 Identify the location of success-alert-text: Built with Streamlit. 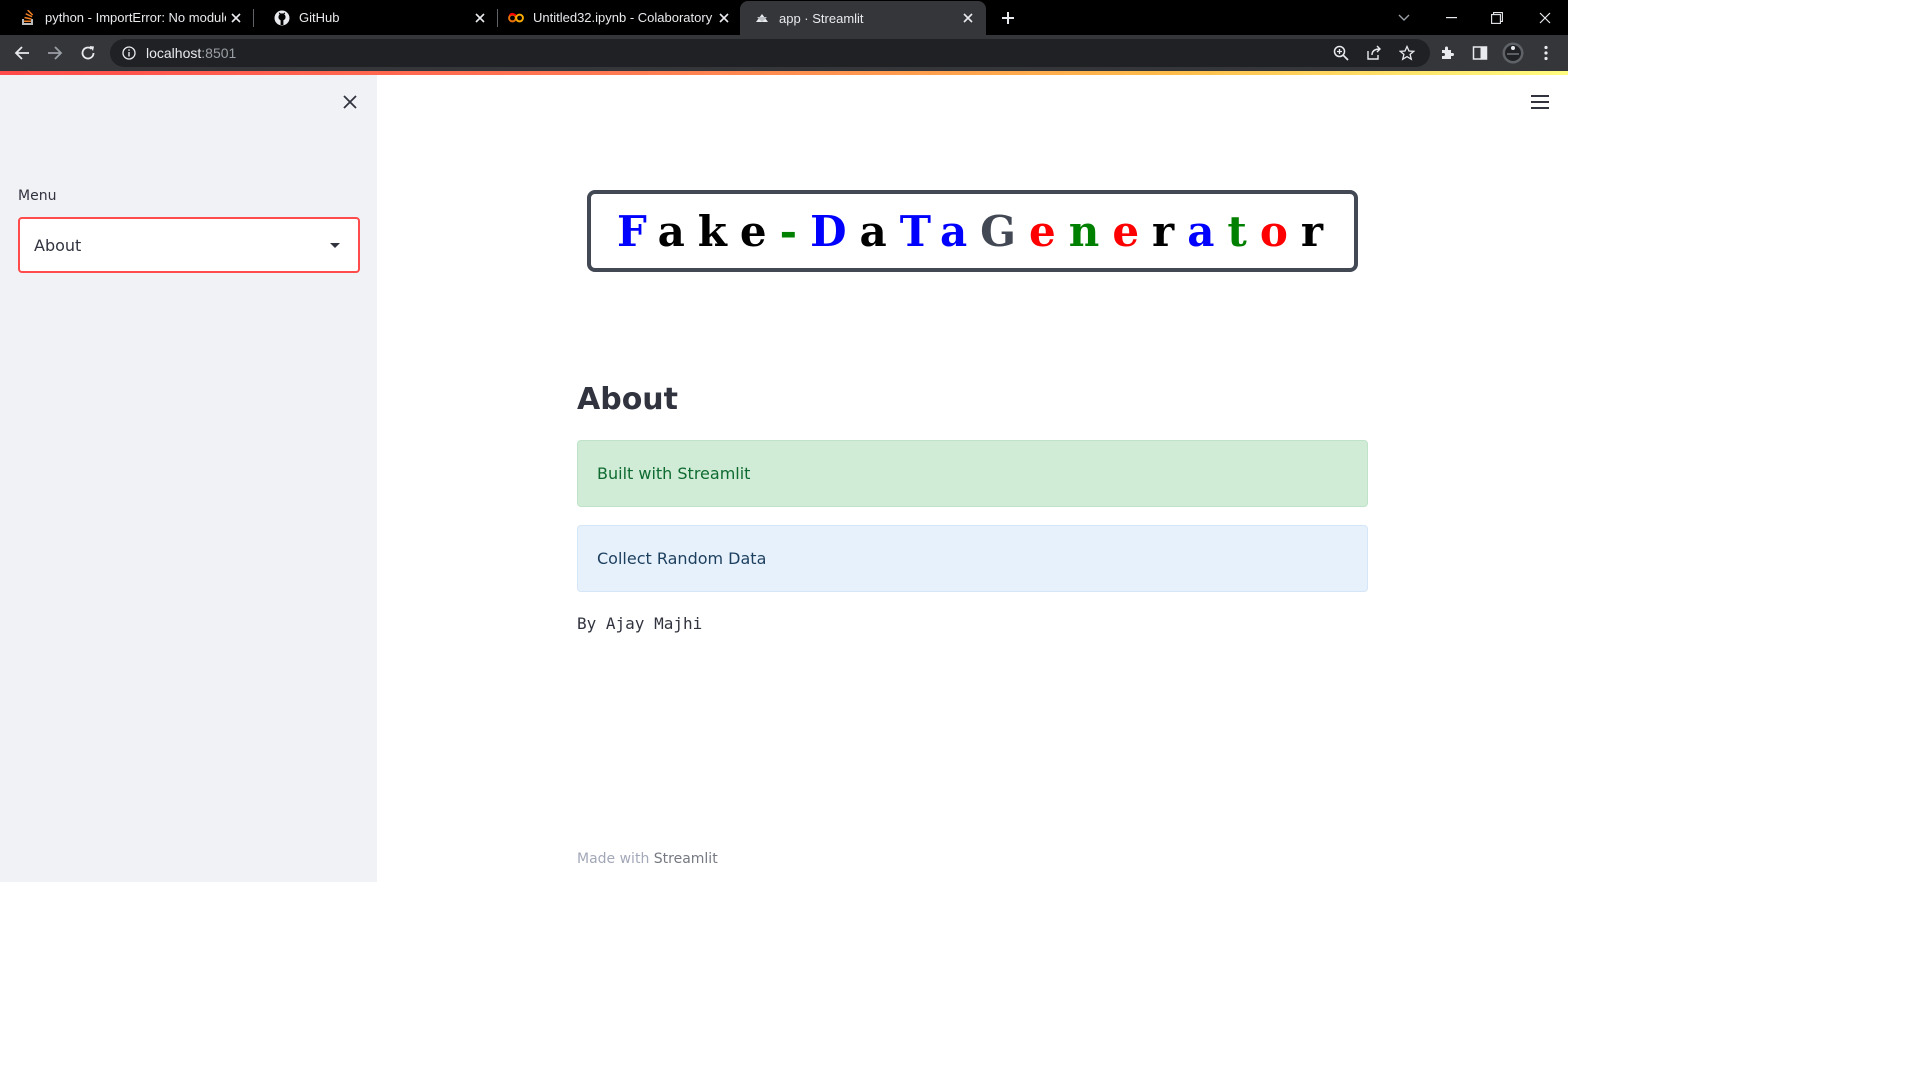
(674, 473).